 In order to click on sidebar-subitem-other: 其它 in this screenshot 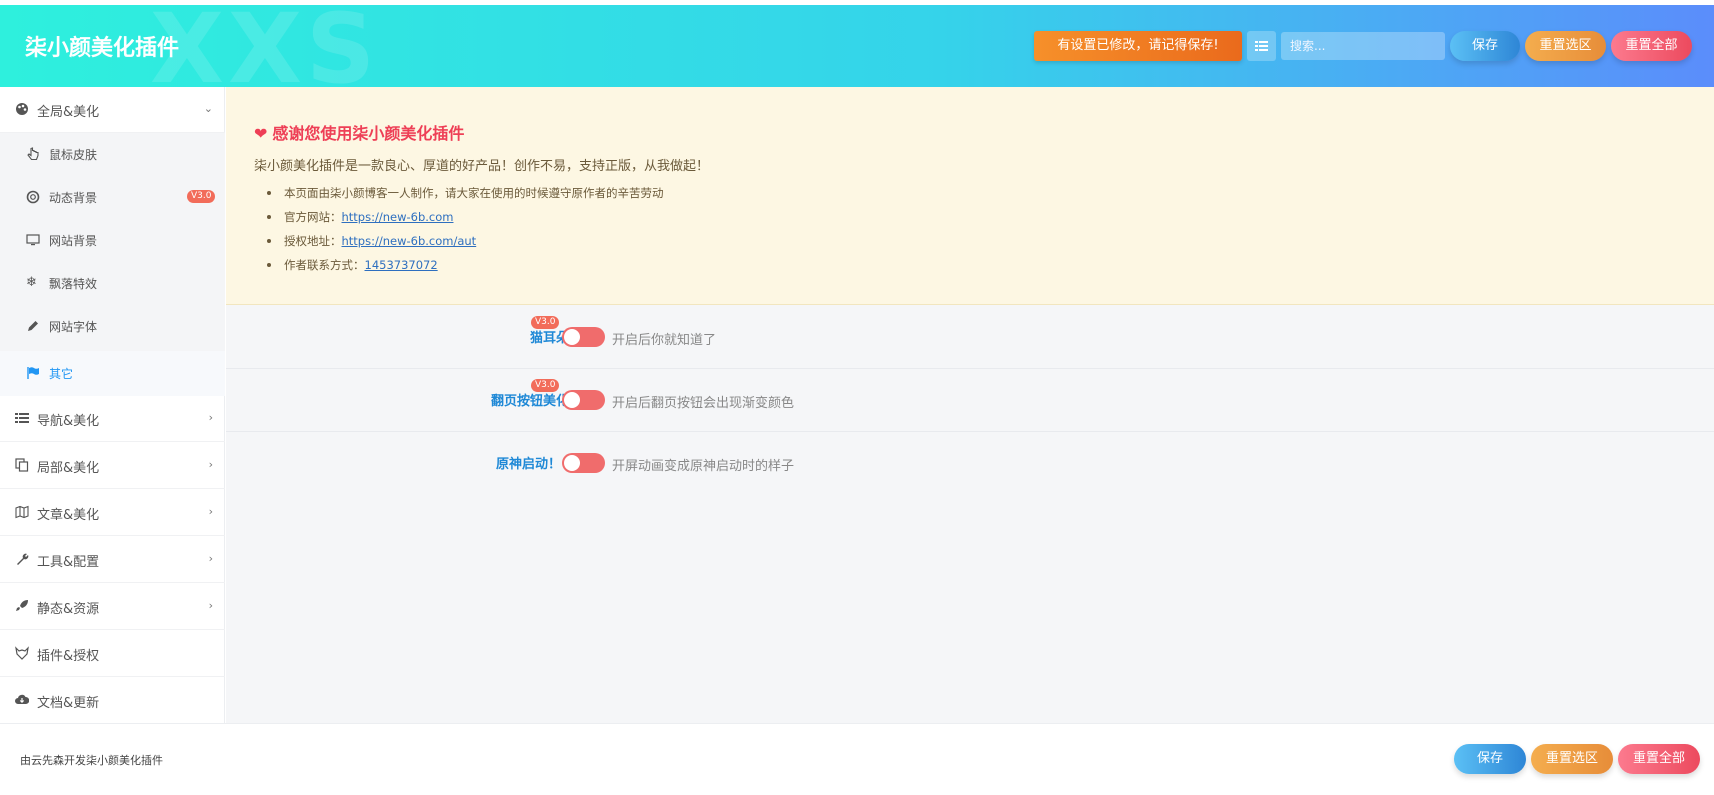, I will do `click(112, 373)`.